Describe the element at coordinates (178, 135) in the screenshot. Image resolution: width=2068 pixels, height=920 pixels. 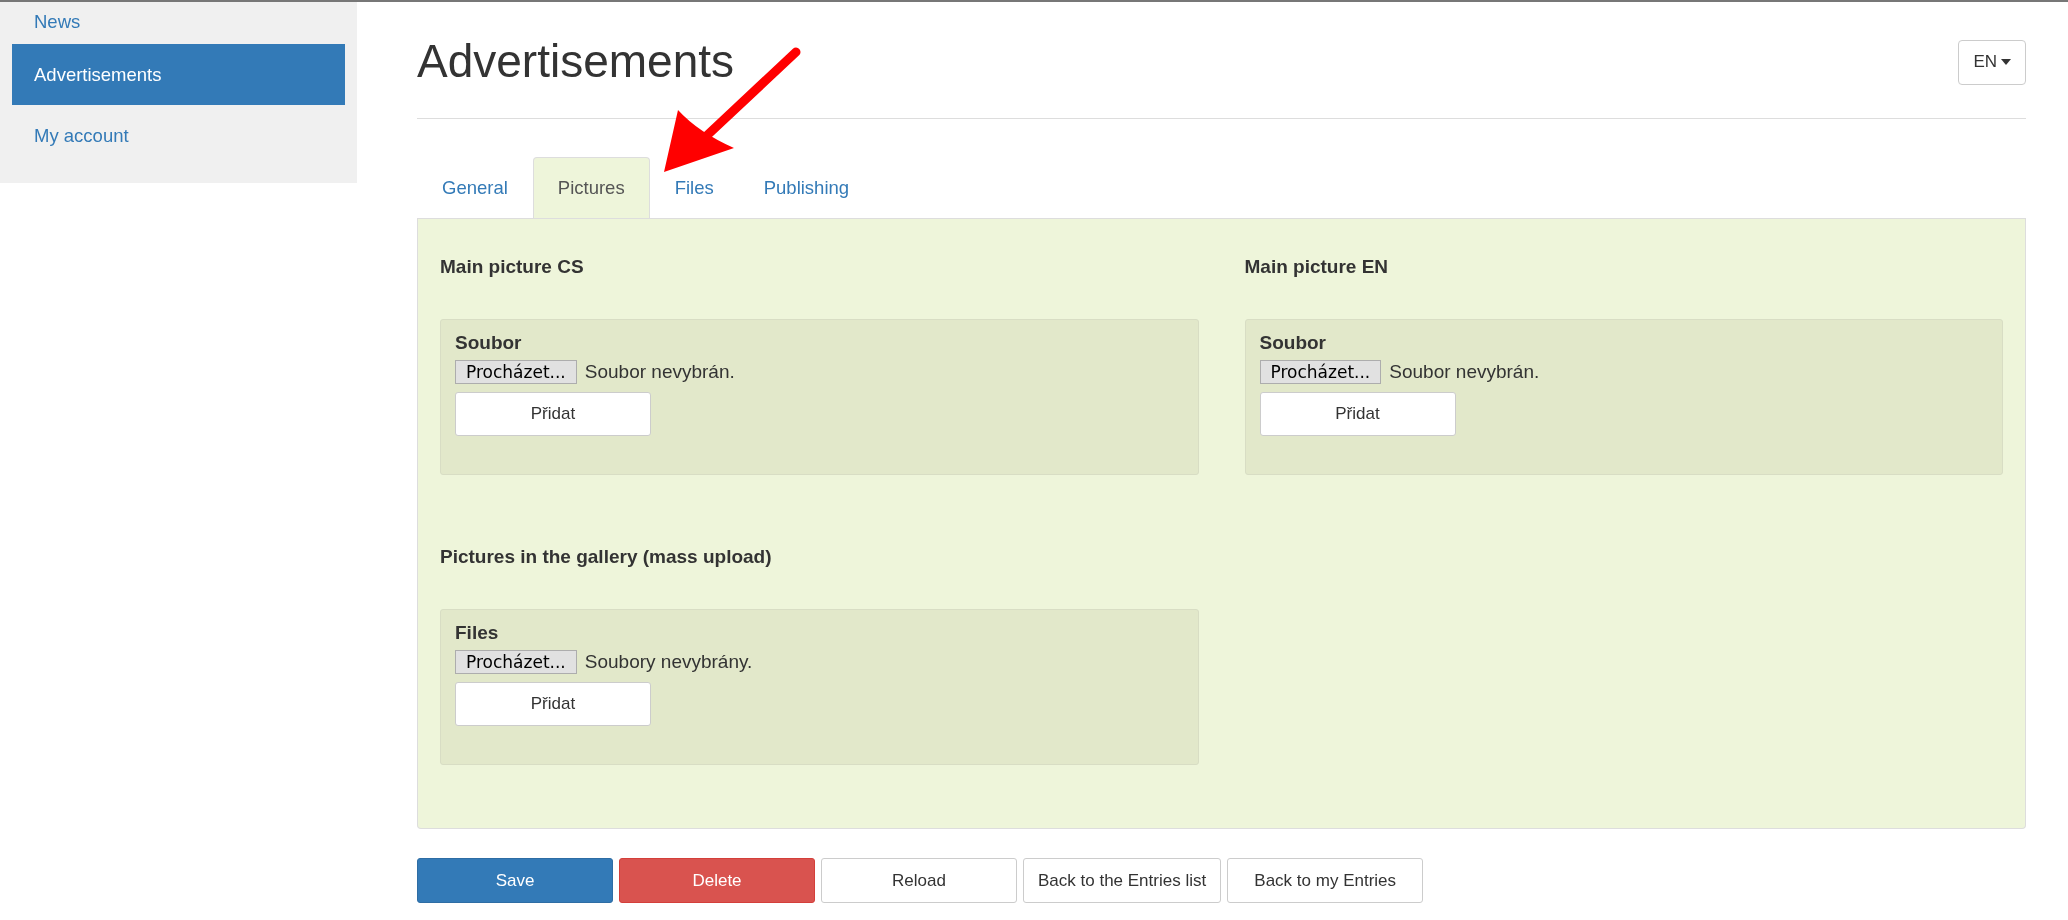
I see `sidebar-item: My account` at that location.